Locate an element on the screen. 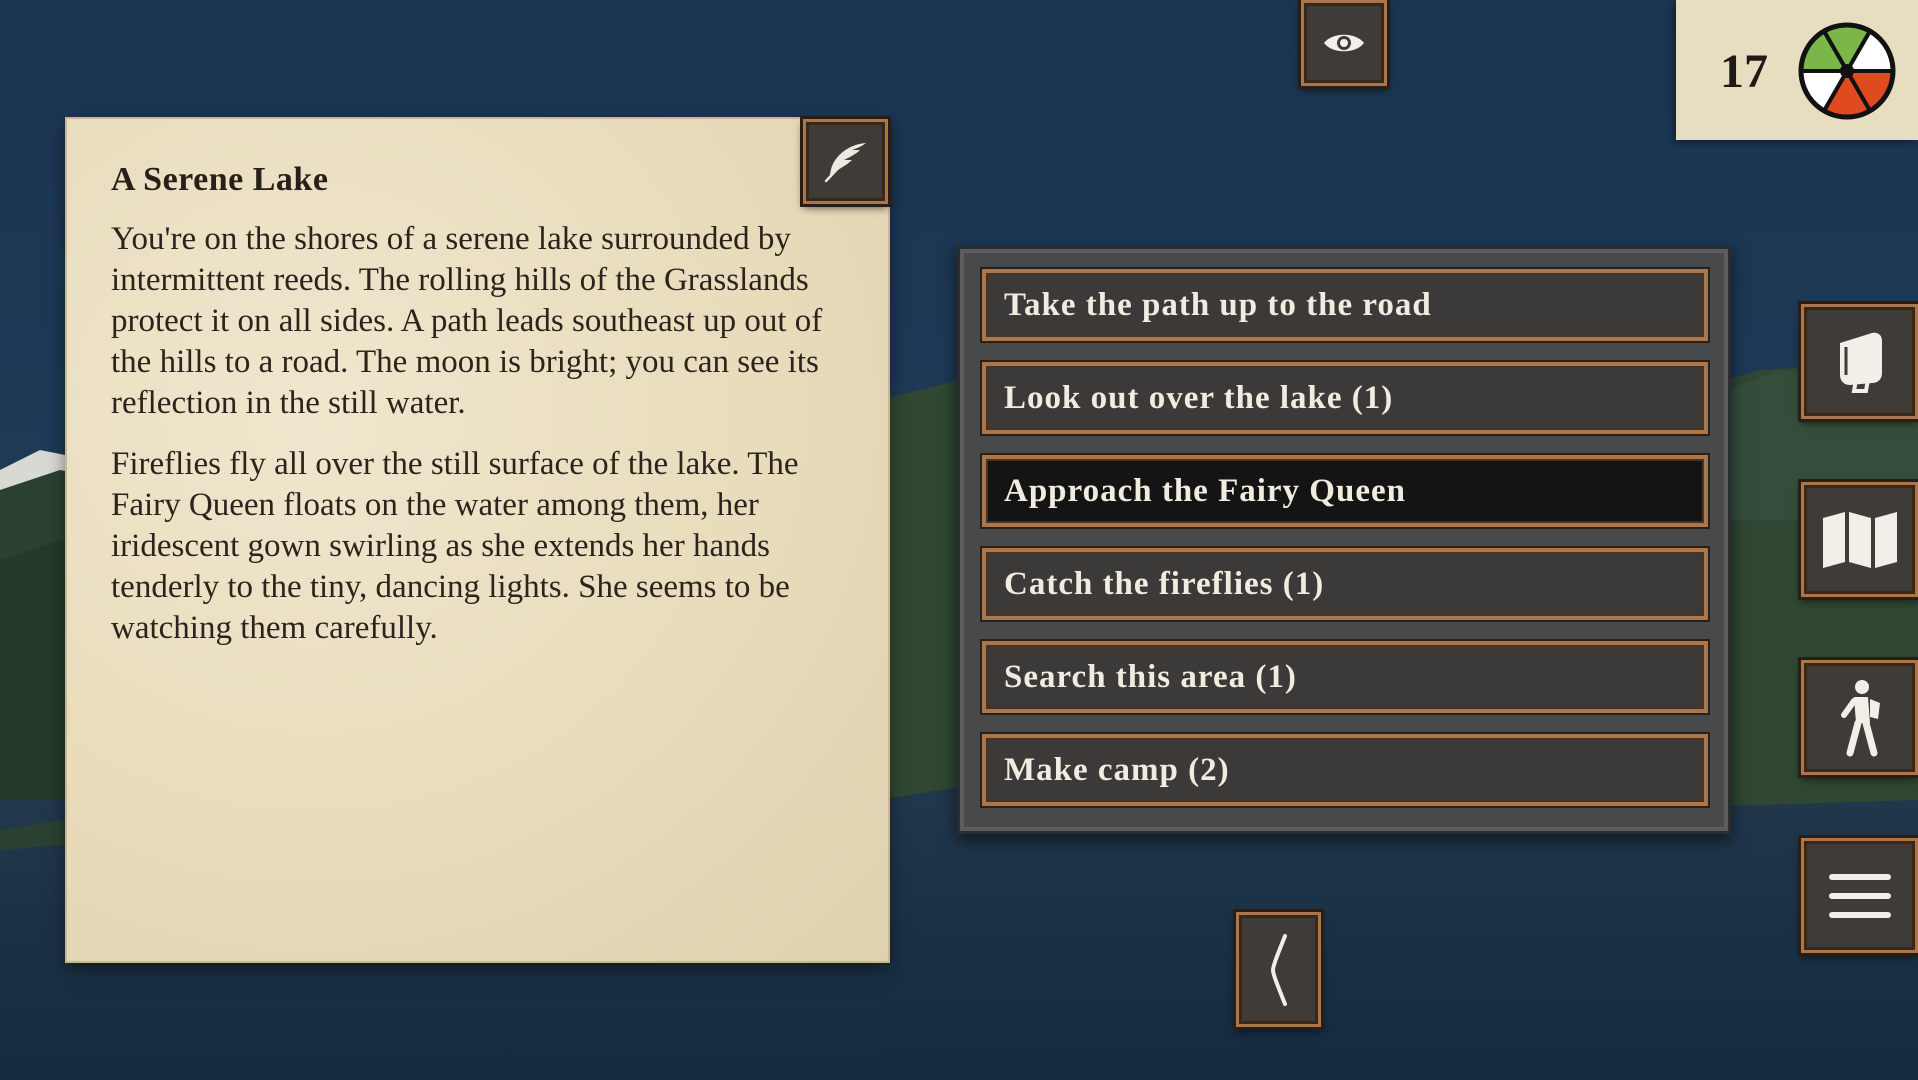 The width and height of the screenshot is (1918, 1080). main-menu-button is located at coordinates (1859, 895).